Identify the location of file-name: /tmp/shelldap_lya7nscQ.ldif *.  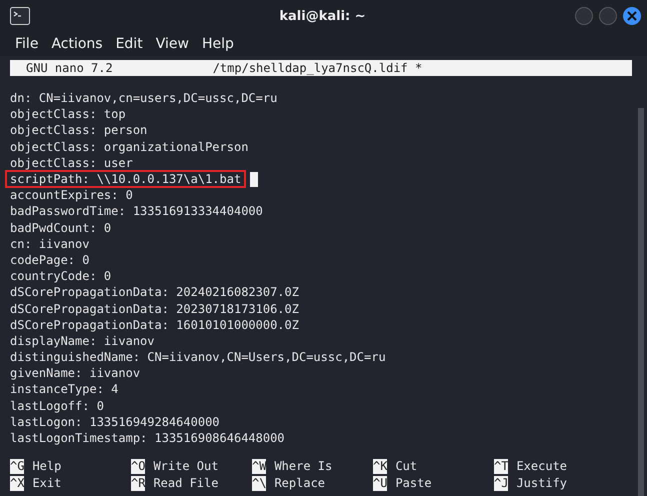
(317, 68).